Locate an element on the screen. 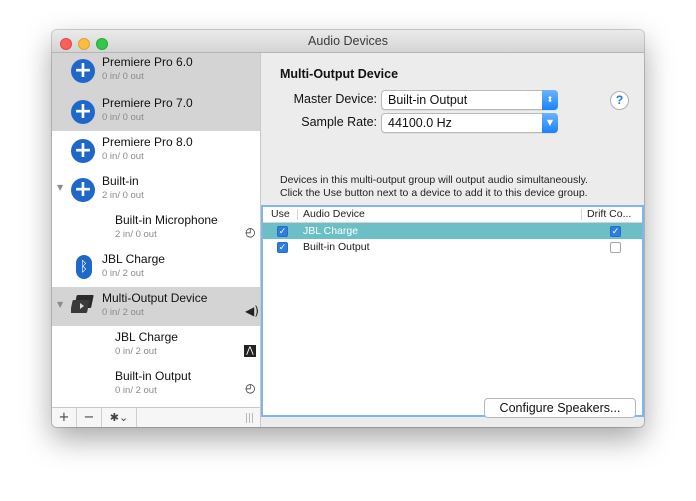  device-item-multi-output: ▼ Multi-Output Device 0 in/ 2 out ◀) is located at coordinates (156, 306).